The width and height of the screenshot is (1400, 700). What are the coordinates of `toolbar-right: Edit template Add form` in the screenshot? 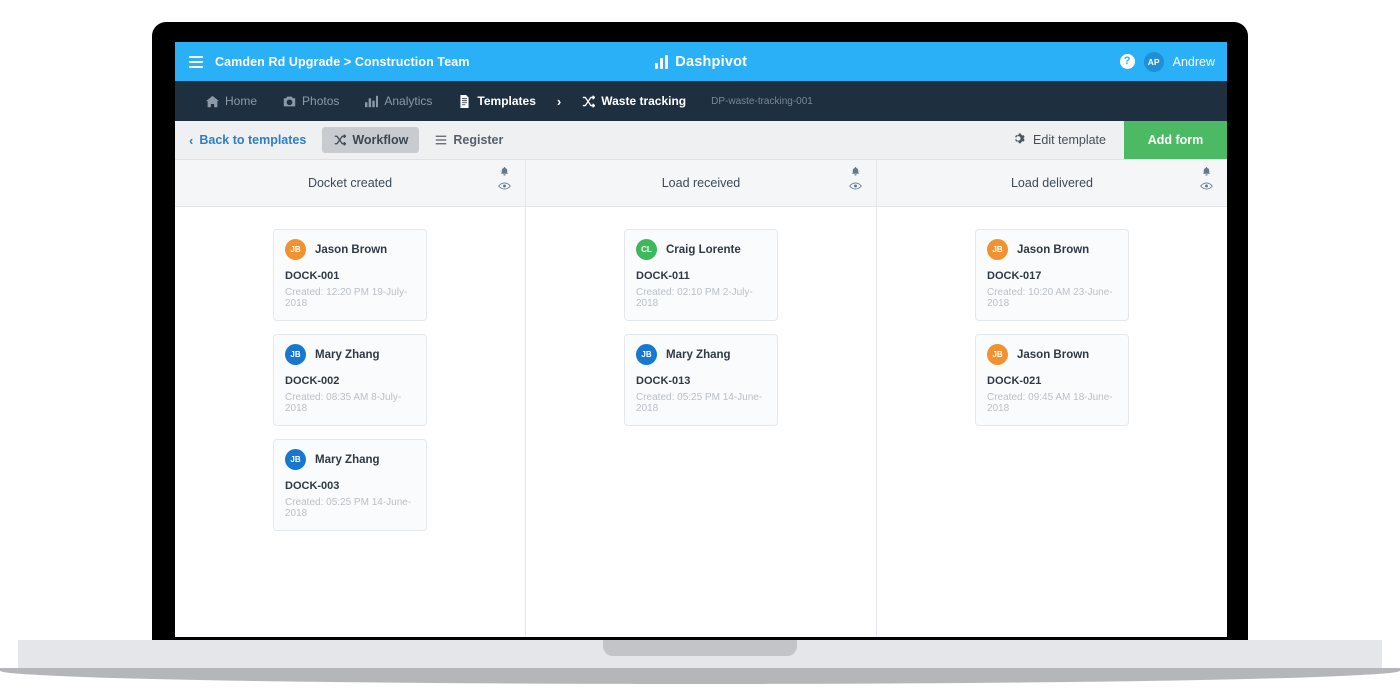 It's located at (1111, 140).